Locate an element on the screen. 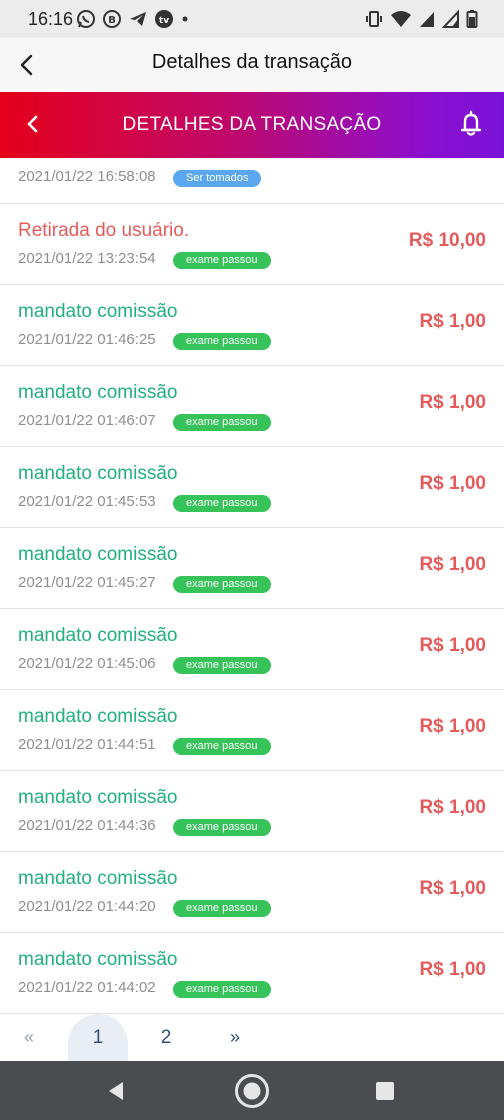 The image size is (504, 1120). transaction-date: 2021/01/22 01:45:27 is located at coordinates (87, 582).